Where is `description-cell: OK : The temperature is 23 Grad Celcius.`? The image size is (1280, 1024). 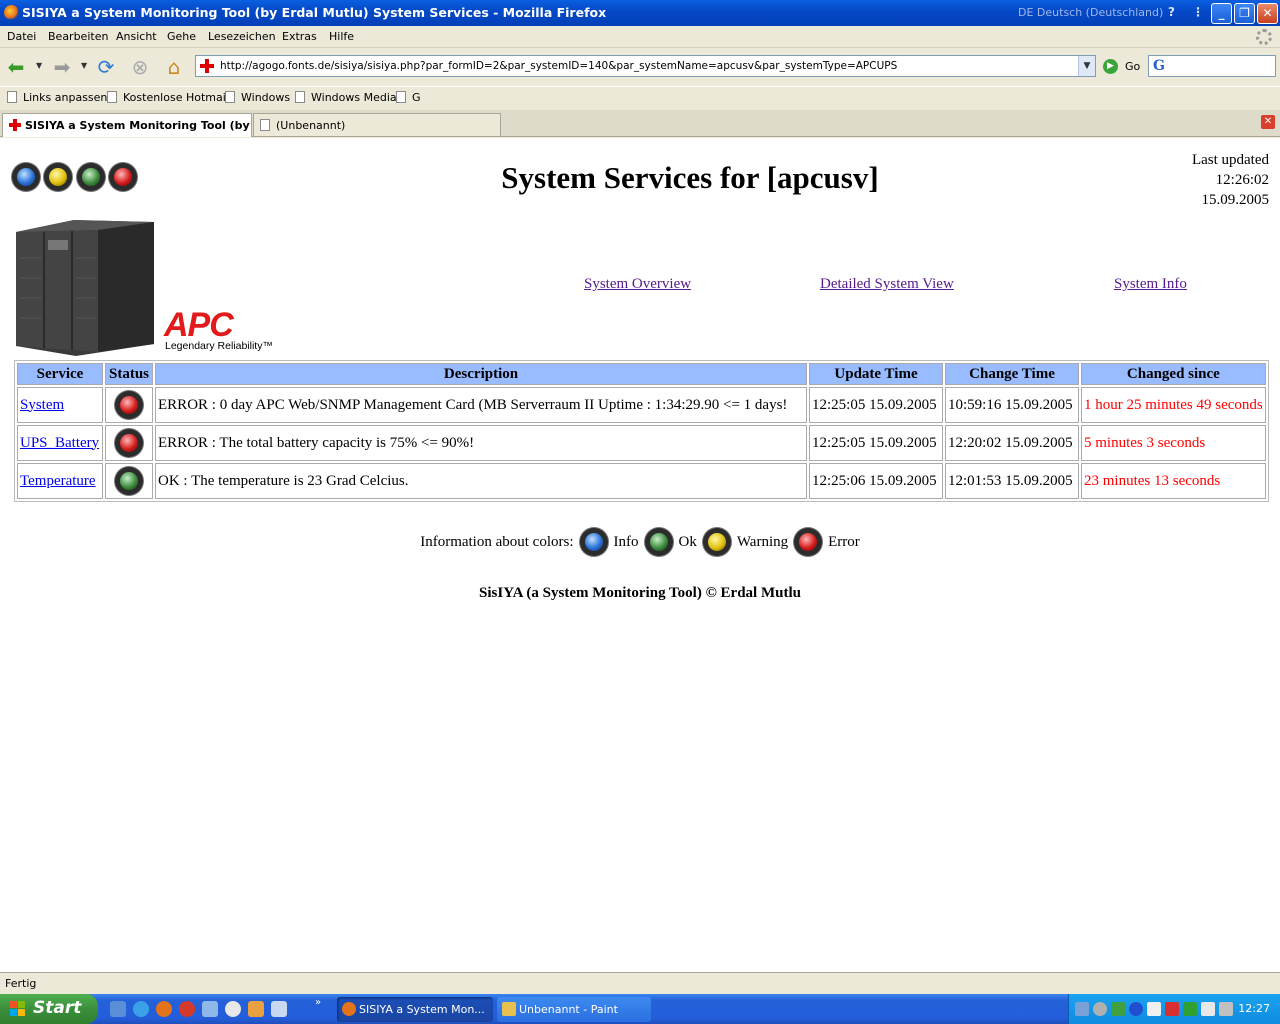
description-cell: OK : The temperature is 23 Grad Celcius. is located at coordinates (481, 481).